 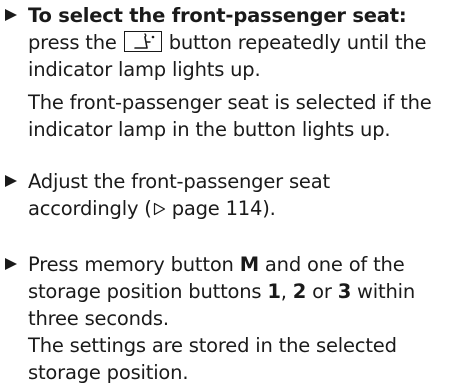 What do you see at coordinates (331, 264) in the screenshot?
I see `memory-text-after: and one of the` at bounding box center [331, 264].